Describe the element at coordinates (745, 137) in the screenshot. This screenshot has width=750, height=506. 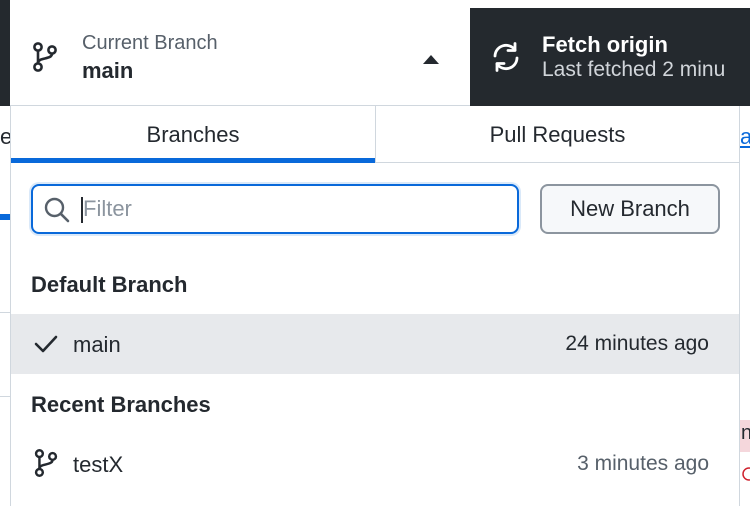
I see `background-link-fragment: a` at that location.